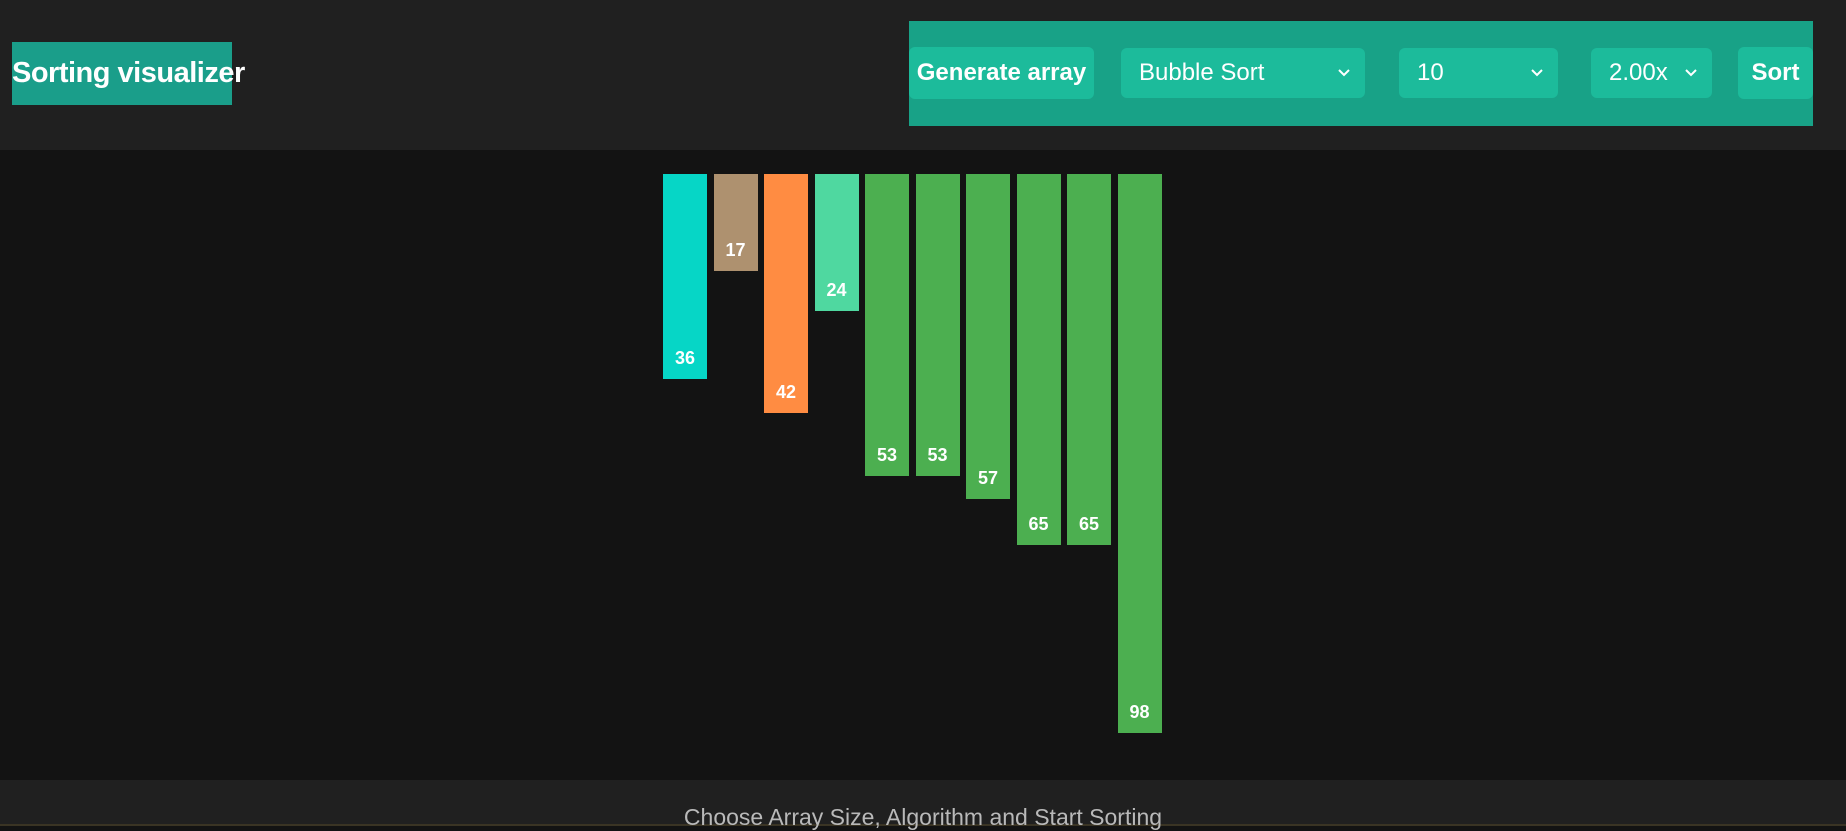  What do you see at coordinates (786, 293) in the screenshot?
I see `array-bar: 42` at bounding box center [786, 293].